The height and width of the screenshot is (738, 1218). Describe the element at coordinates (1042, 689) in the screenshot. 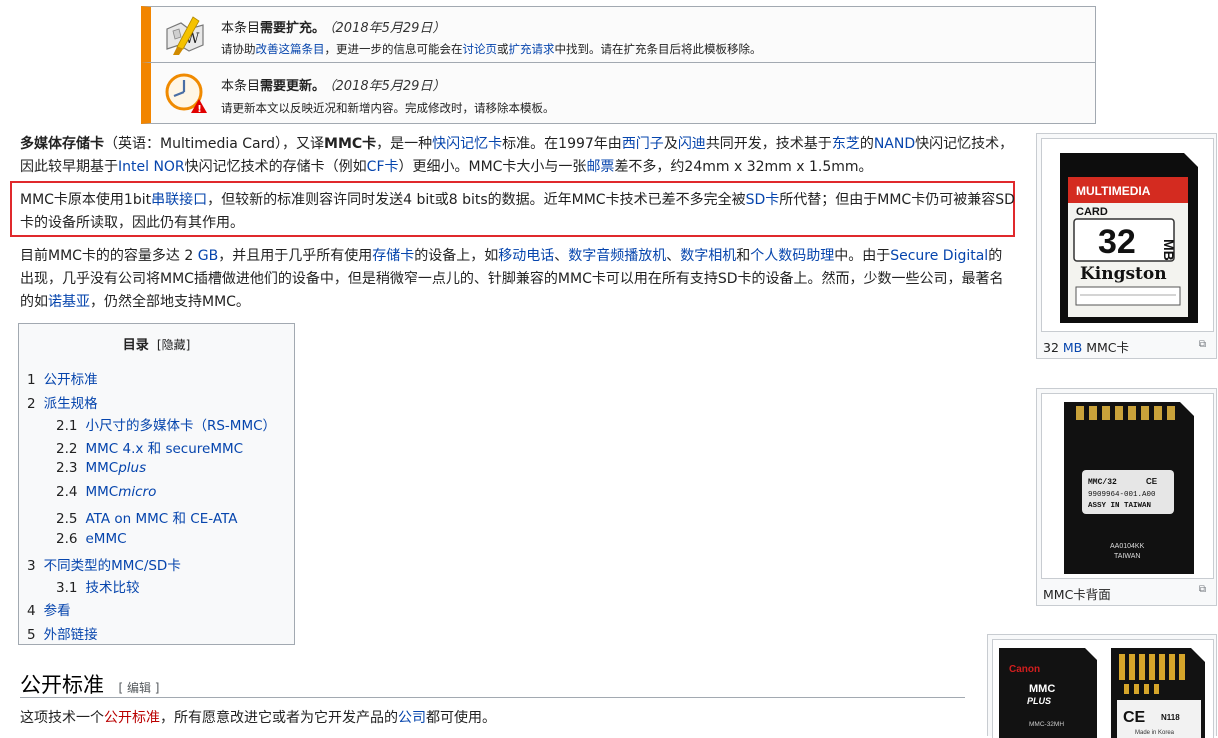

I see `mmc-plus-model: MMC` at that location.